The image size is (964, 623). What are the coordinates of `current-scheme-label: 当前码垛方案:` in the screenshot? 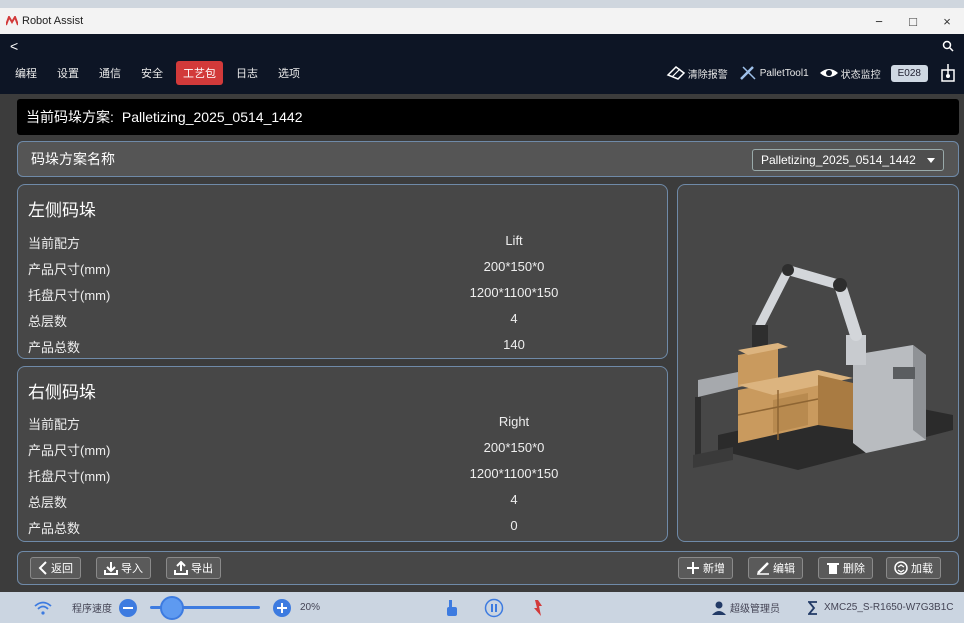 It's located at (70, 117).